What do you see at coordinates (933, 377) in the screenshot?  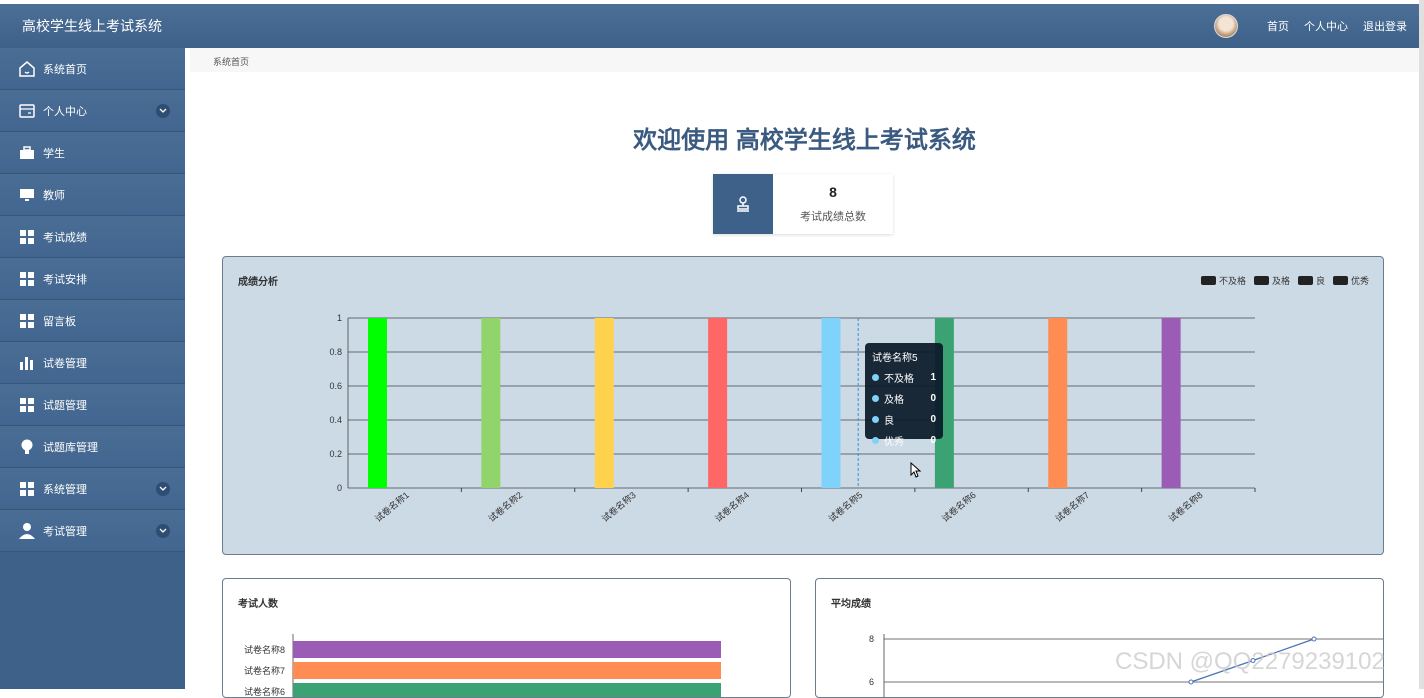 I see `tooltip-value: 1` at bounding box center [933, 377].